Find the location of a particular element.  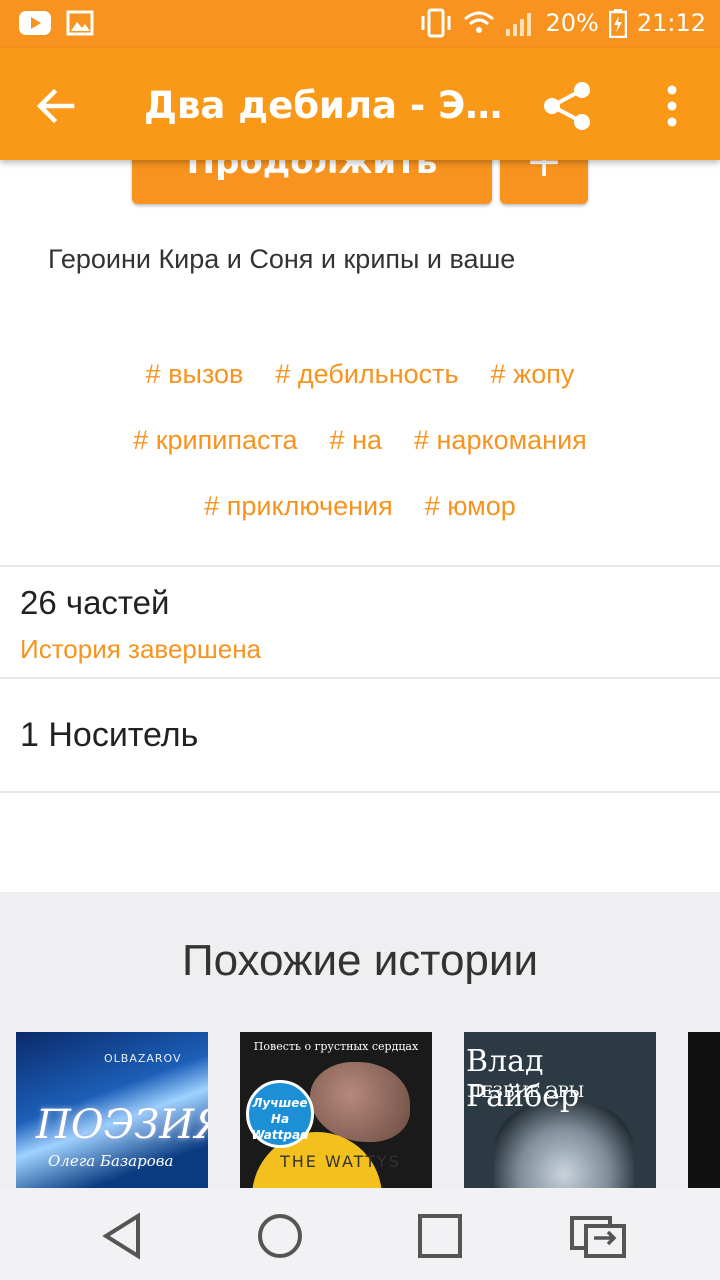

cover-subtitle: Олега Базарова is located at coordinates (111, 1161).